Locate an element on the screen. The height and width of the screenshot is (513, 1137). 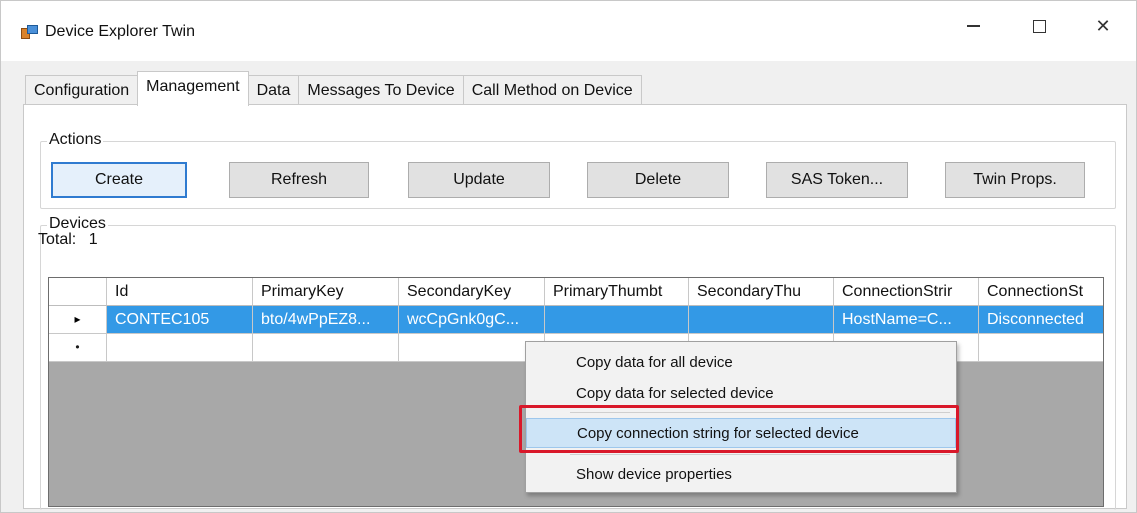
device-total: Total: 1 is located at coordinates (68, 240).